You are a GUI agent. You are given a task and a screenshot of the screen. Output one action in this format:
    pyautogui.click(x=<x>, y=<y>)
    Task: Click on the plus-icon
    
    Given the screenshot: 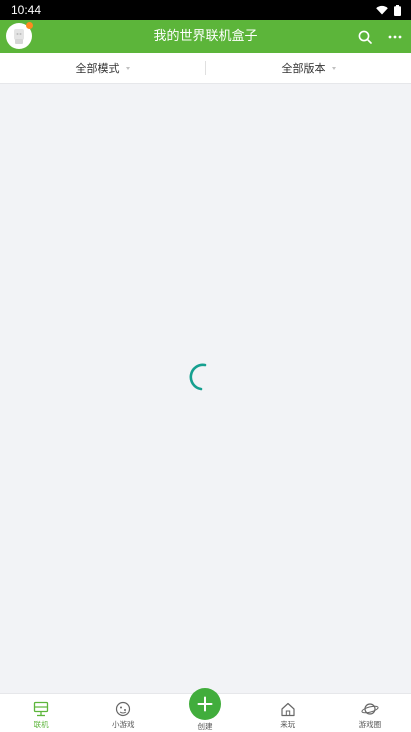 What is the action you would take?
    pyautogui.click(x=205, y=704)
    